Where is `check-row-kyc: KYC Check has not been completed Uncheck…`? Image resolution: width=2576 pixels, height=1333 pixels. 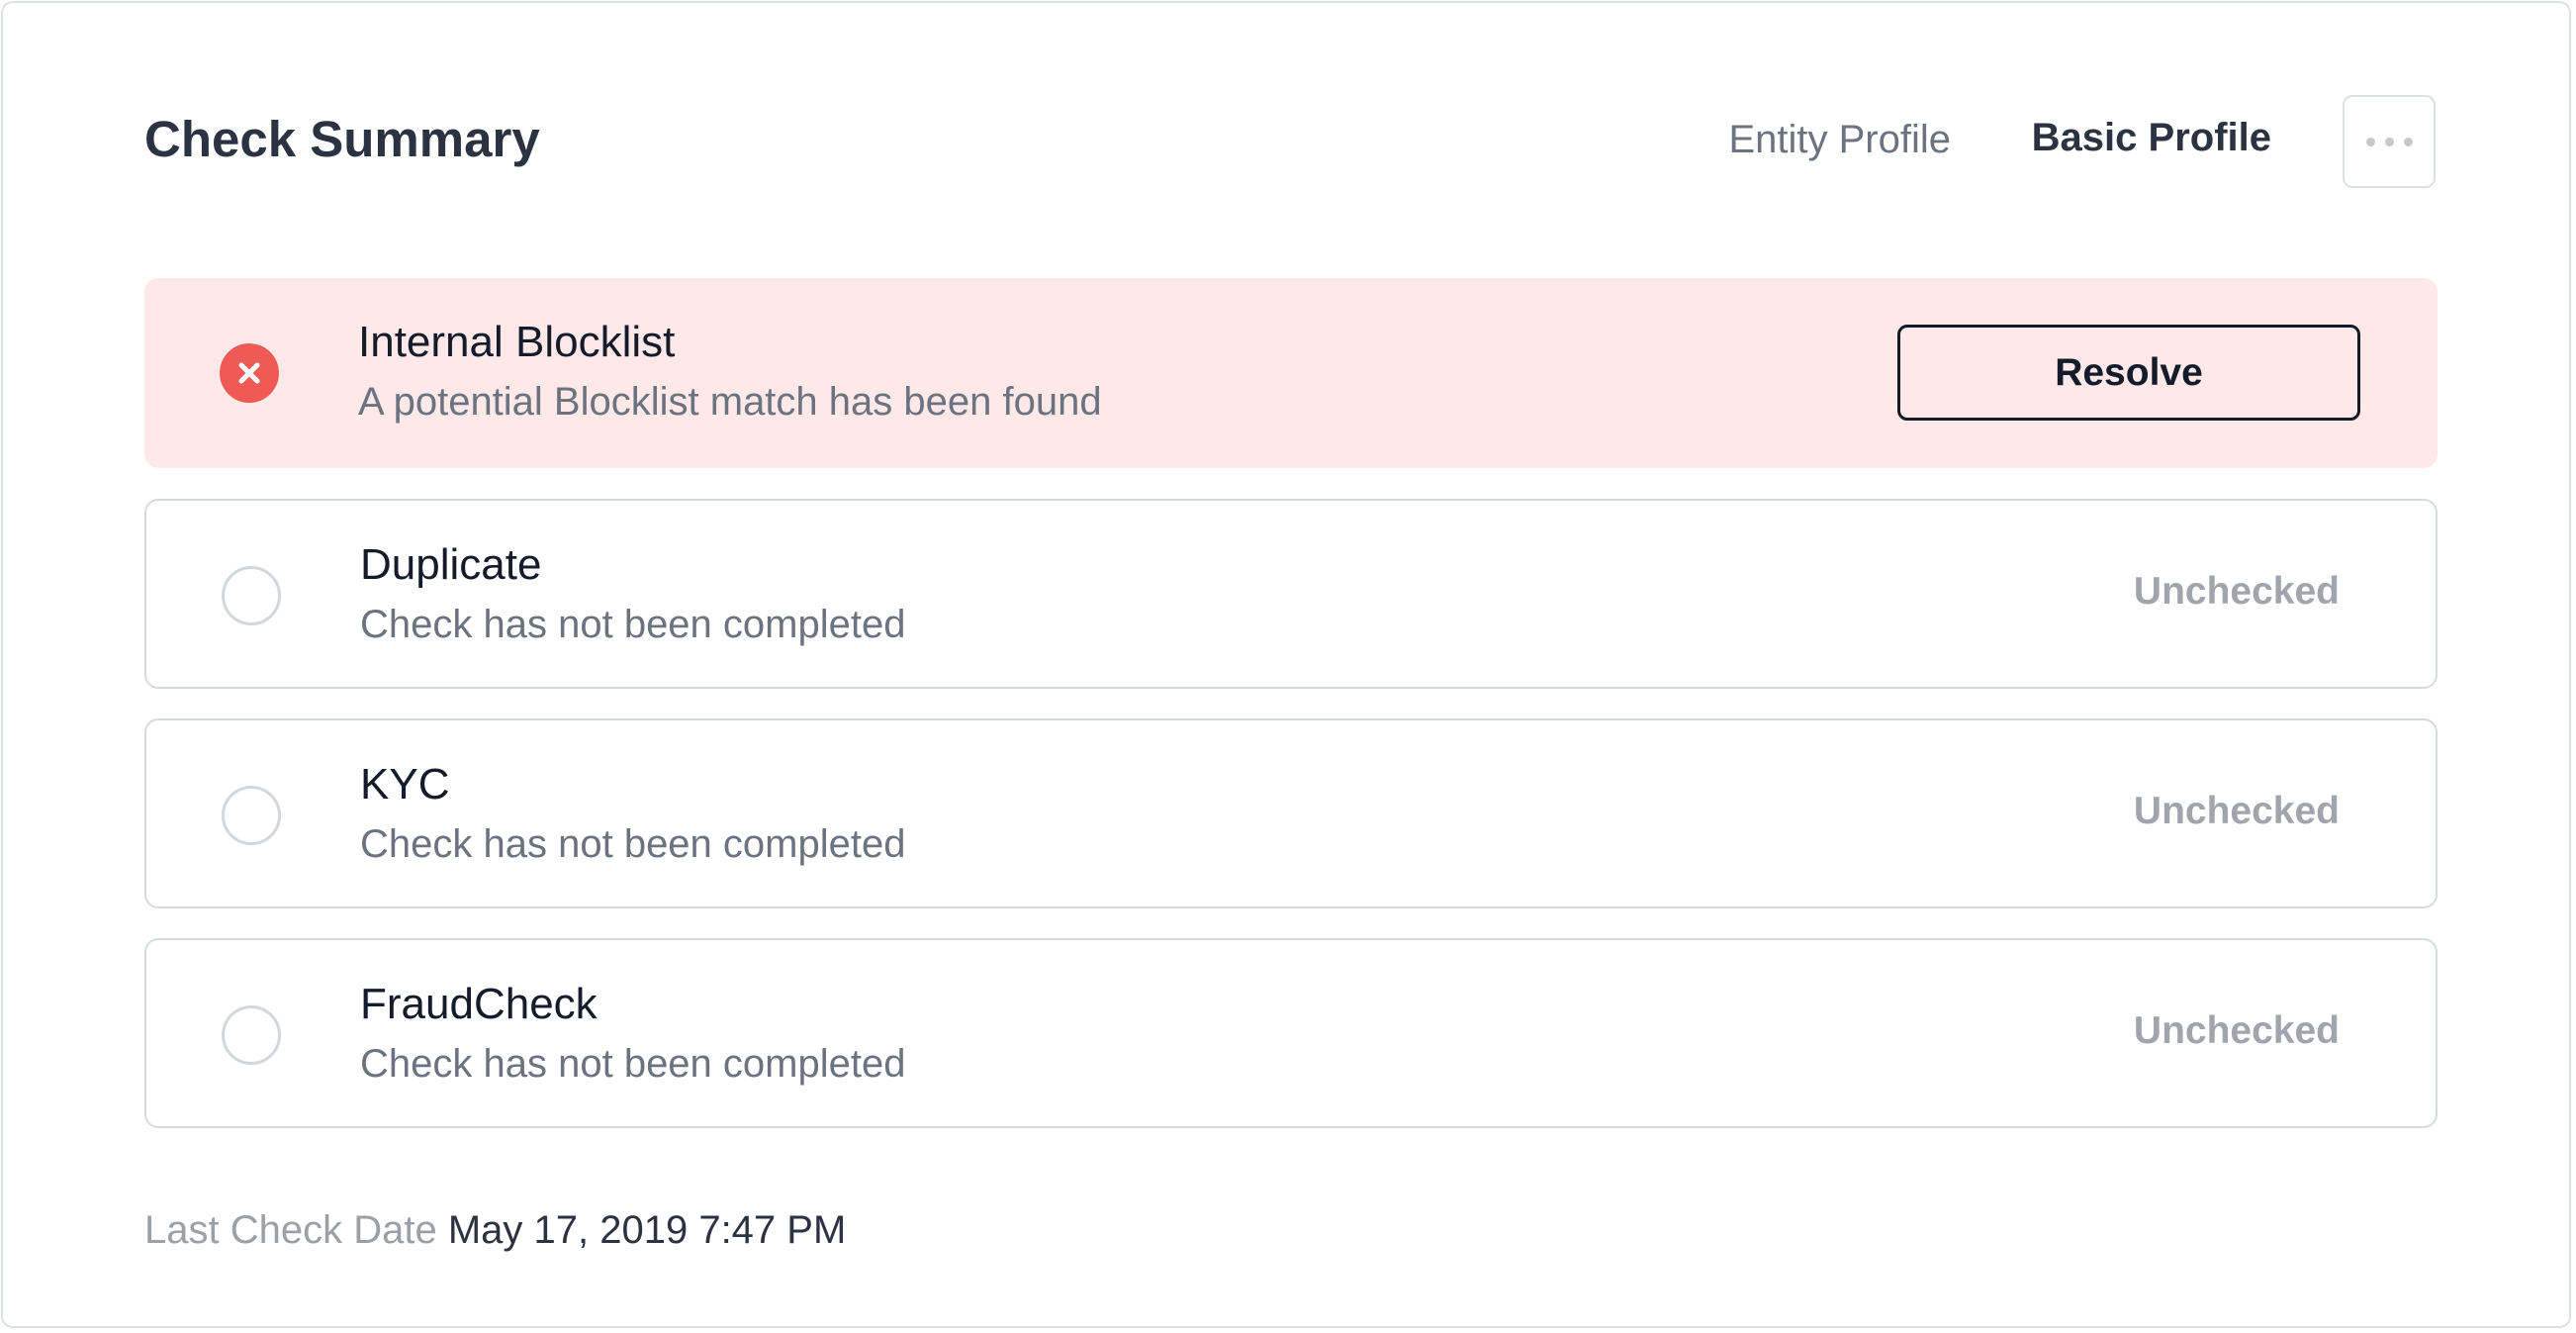
check-row-kyc: KYC Check has not been completed Uncheck… is located at coordinates (1291, 813).